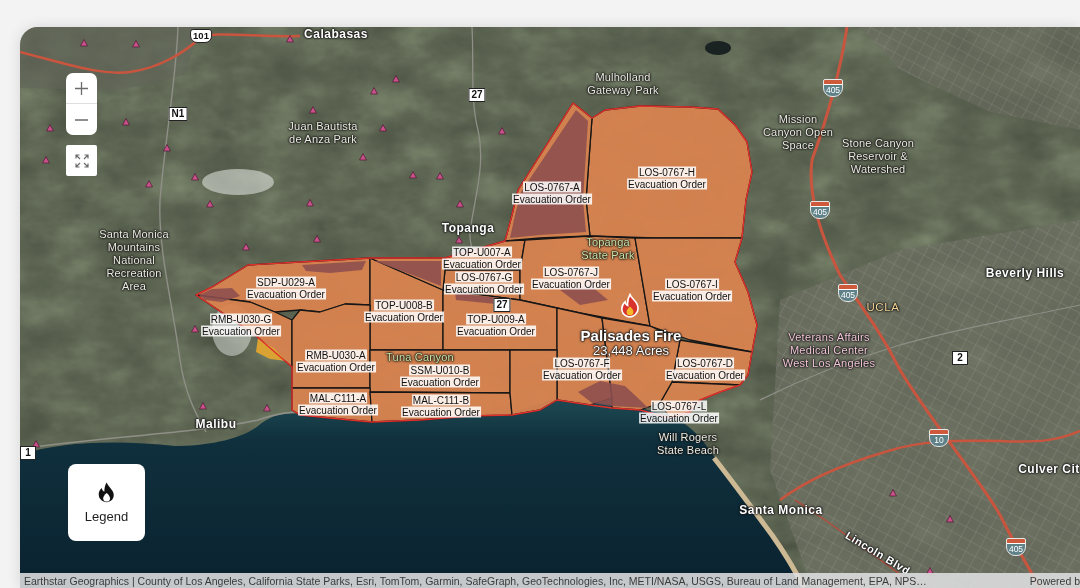 The image size is (1080, 588). What do you see at coordinates (496, 319) in the screenshot?
I see `zone-id-label: TOP-U009-A` at bounding box center [496, 319].